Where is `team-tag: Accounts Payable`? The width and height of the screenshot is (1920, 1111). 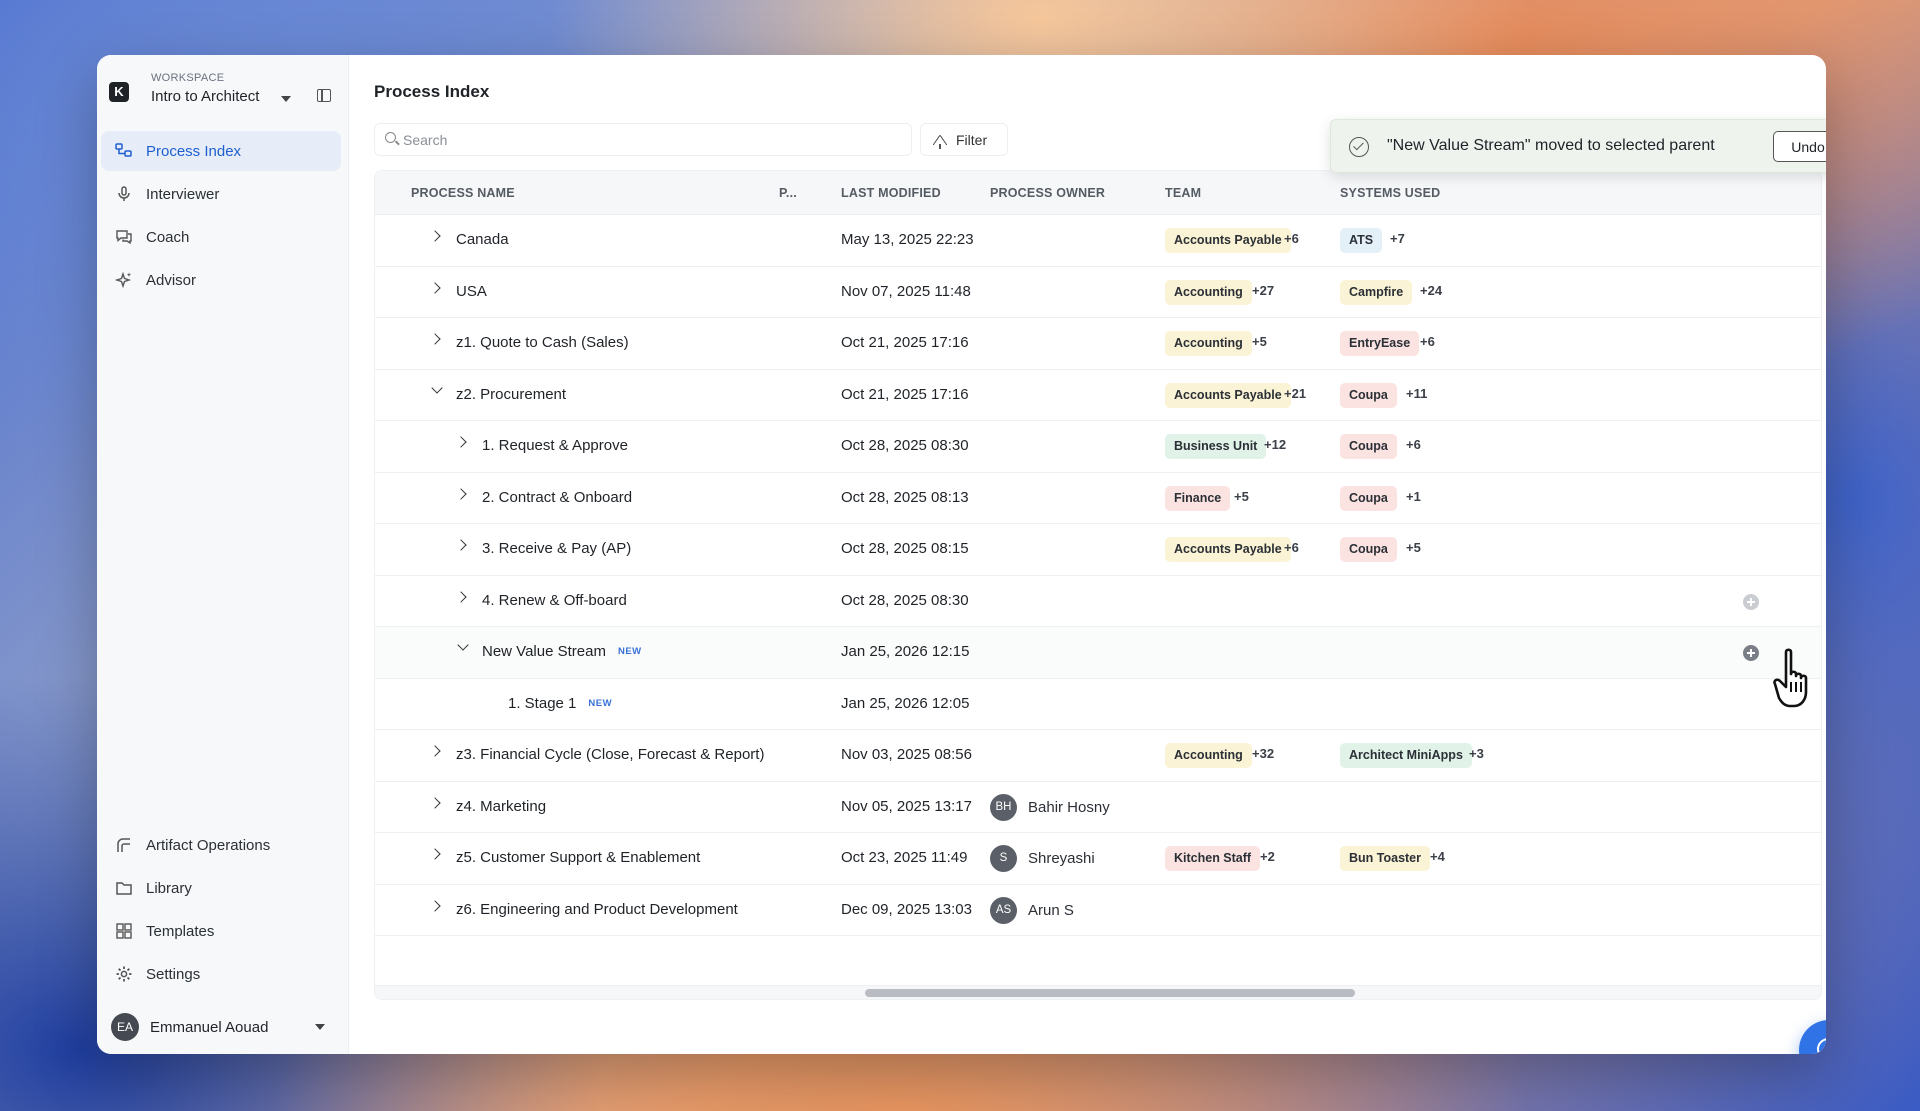 team-tag: Accounts Payable is located at coordinates (1228, 549).